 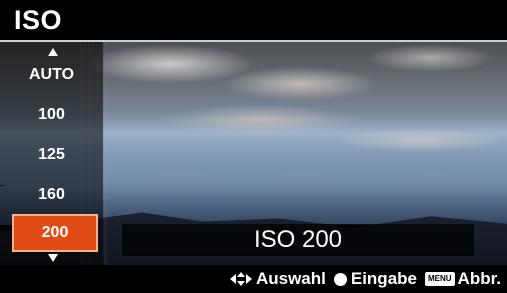 I want to click on circle-button-icon, so click(x=340, y=279).